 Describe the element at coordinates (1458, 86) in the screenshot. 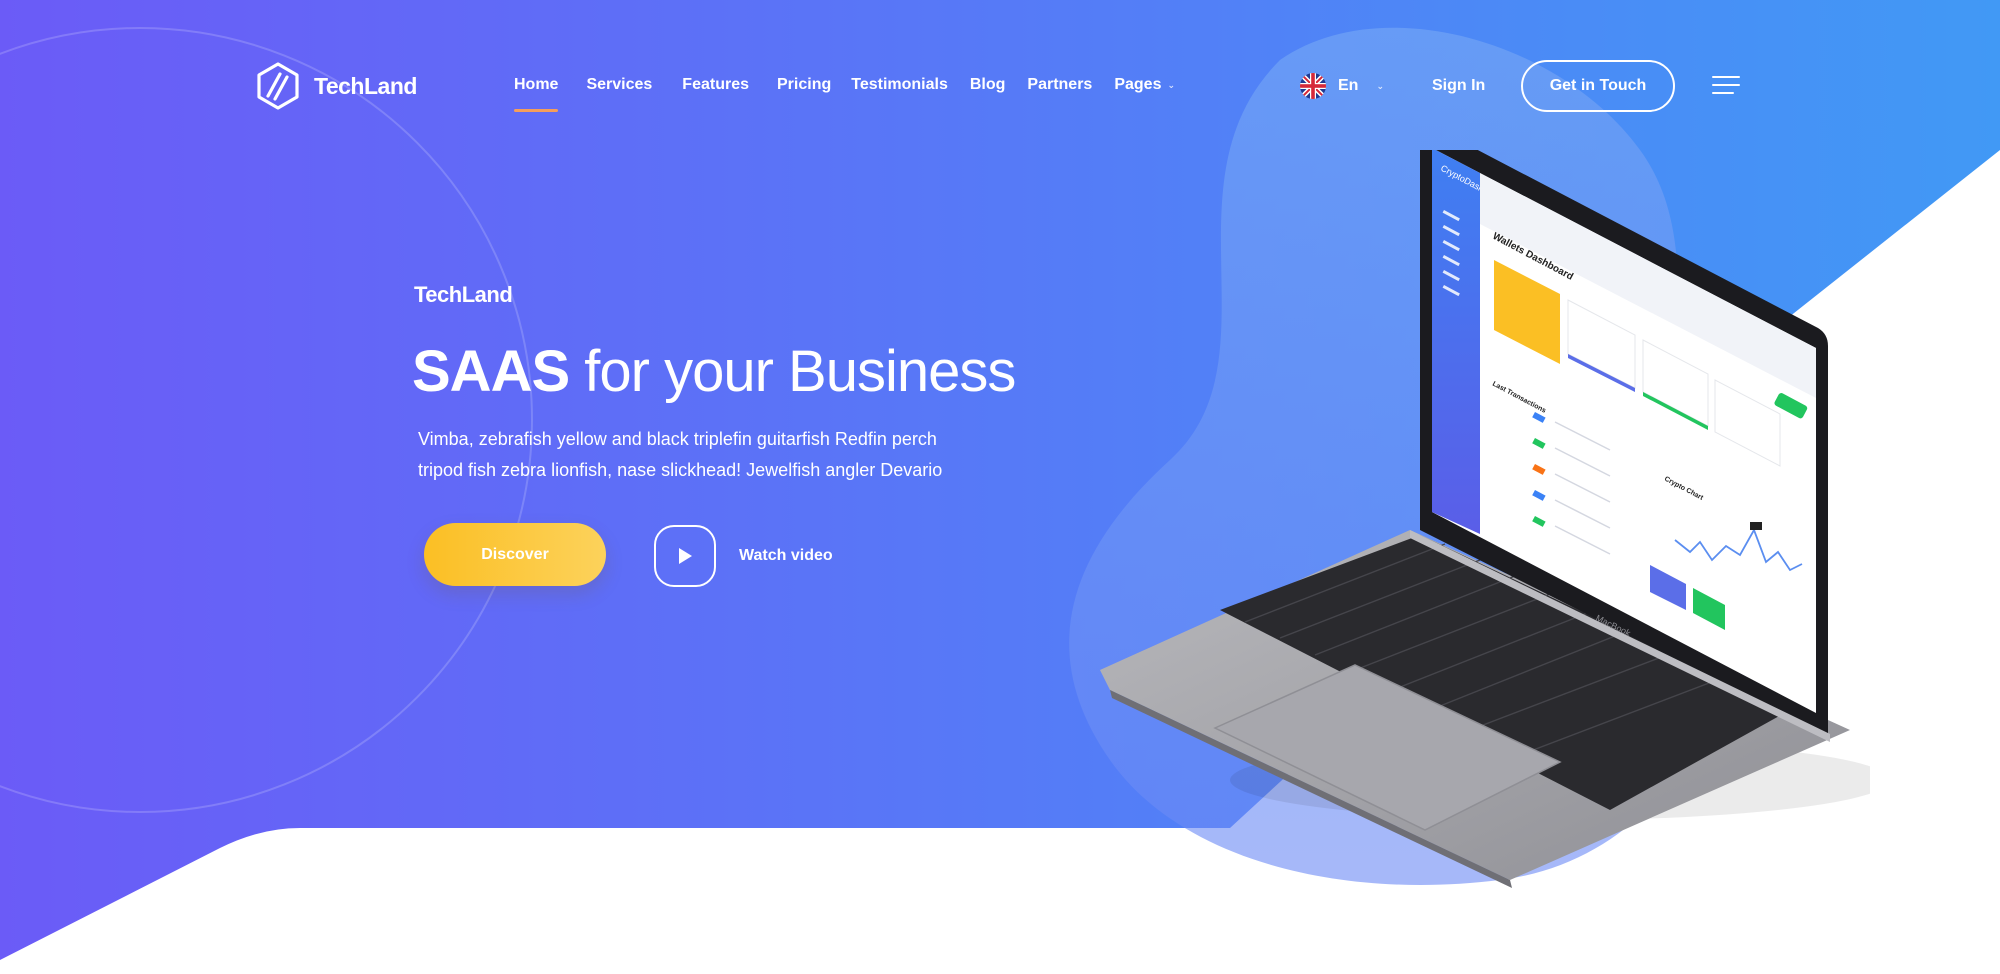

I see `sign-in-link: Sign In` at that location.